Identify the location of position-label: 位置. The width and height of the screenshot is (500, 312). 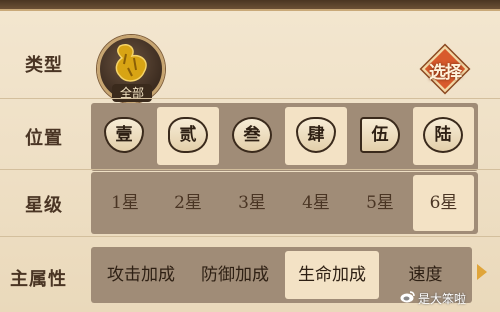
(44, 138).